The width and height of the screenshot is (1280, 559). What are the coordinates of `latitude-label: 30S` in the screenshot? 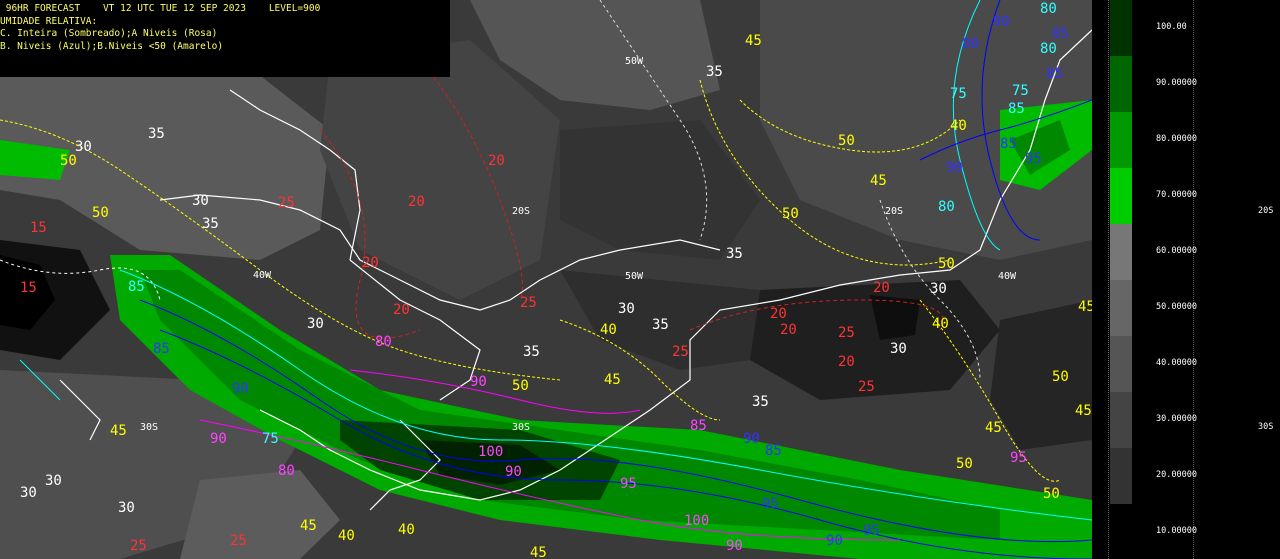 It's located at (1266, 427).